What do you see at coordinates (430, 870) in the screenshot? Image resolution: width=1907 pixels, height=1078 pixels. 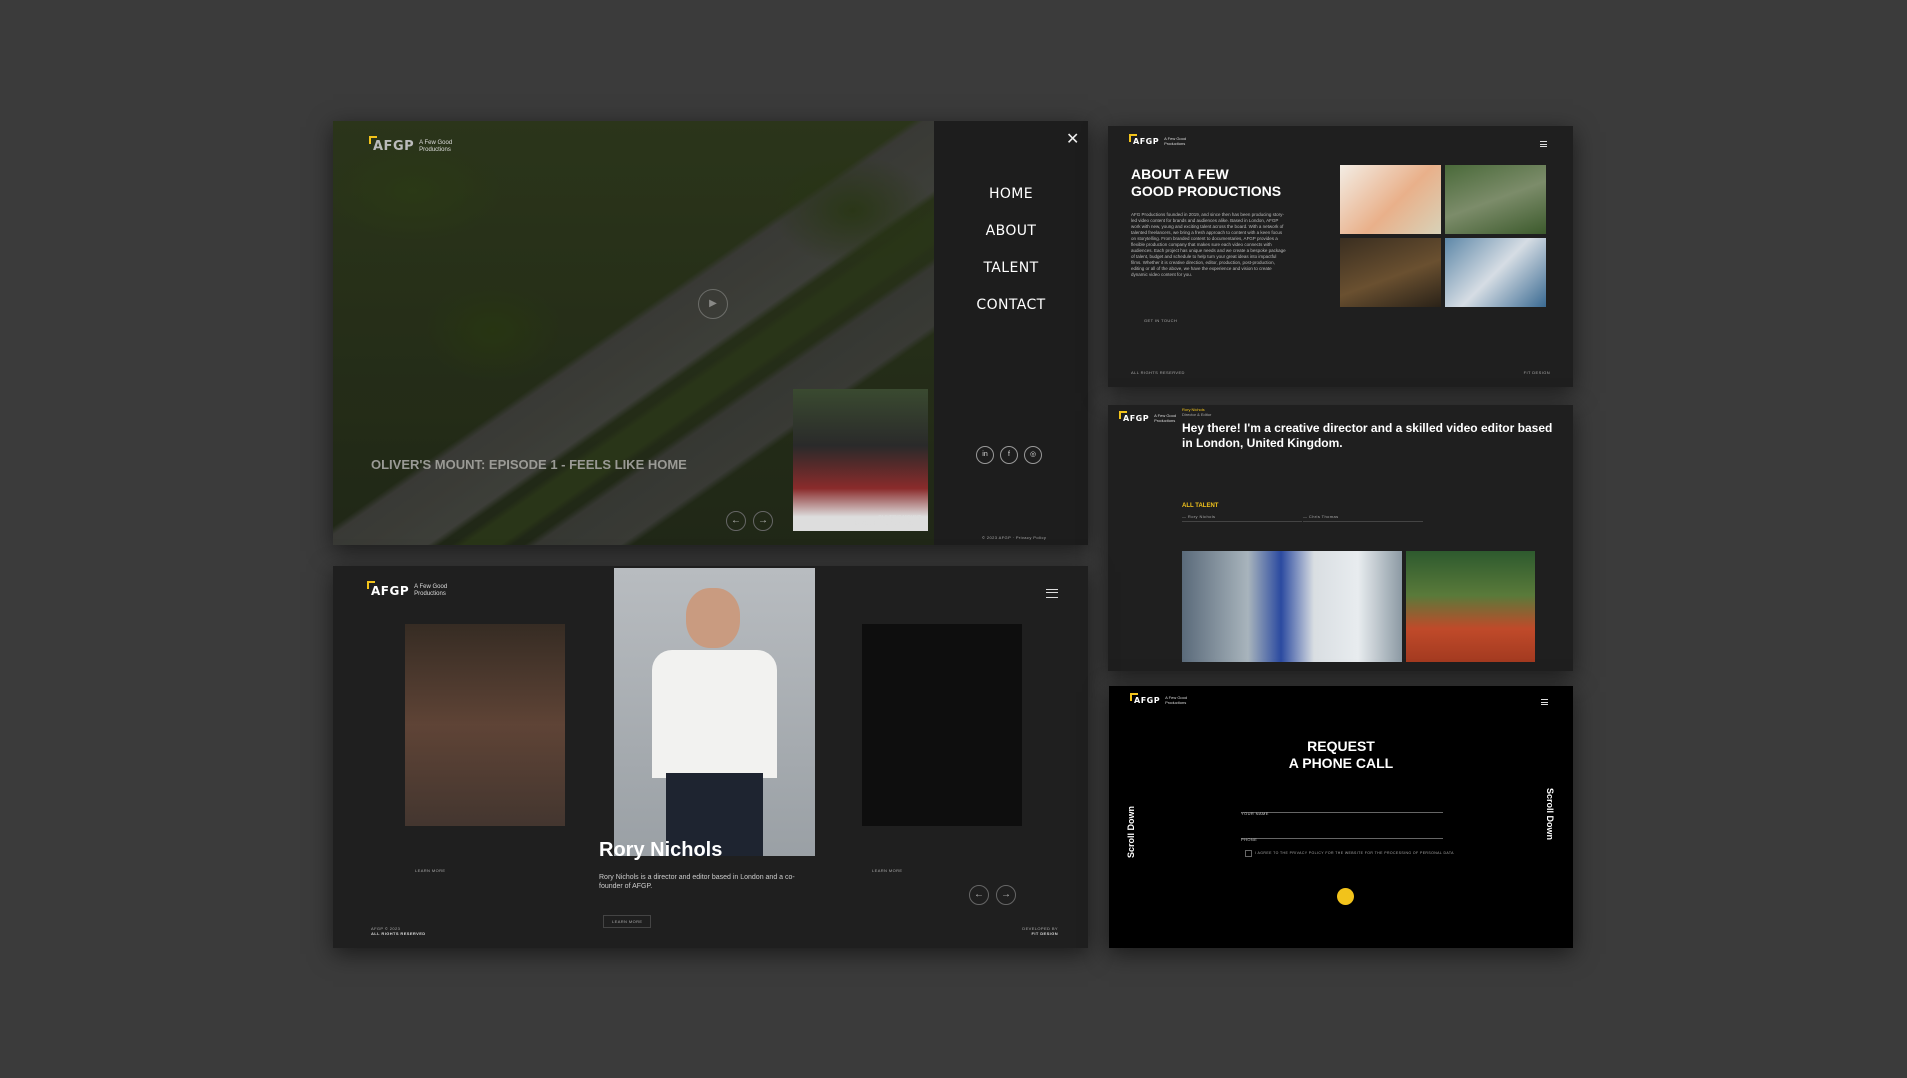 I see `left-learn-more: LEARN MORE` at bounding box center [430, 870].